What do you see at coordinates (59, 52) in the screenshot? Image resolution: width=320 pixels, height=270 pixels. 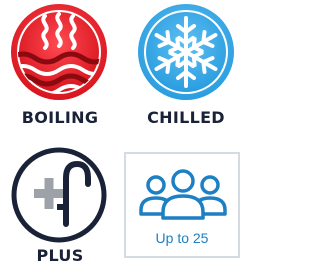 I see `steam-waves-icon` at bounding box center [59, 52].